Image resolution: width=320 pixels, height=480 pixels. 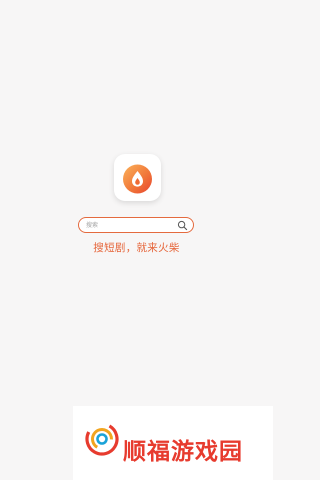 I want to click on watermark-logo-icon, so click(x=102, y=439).